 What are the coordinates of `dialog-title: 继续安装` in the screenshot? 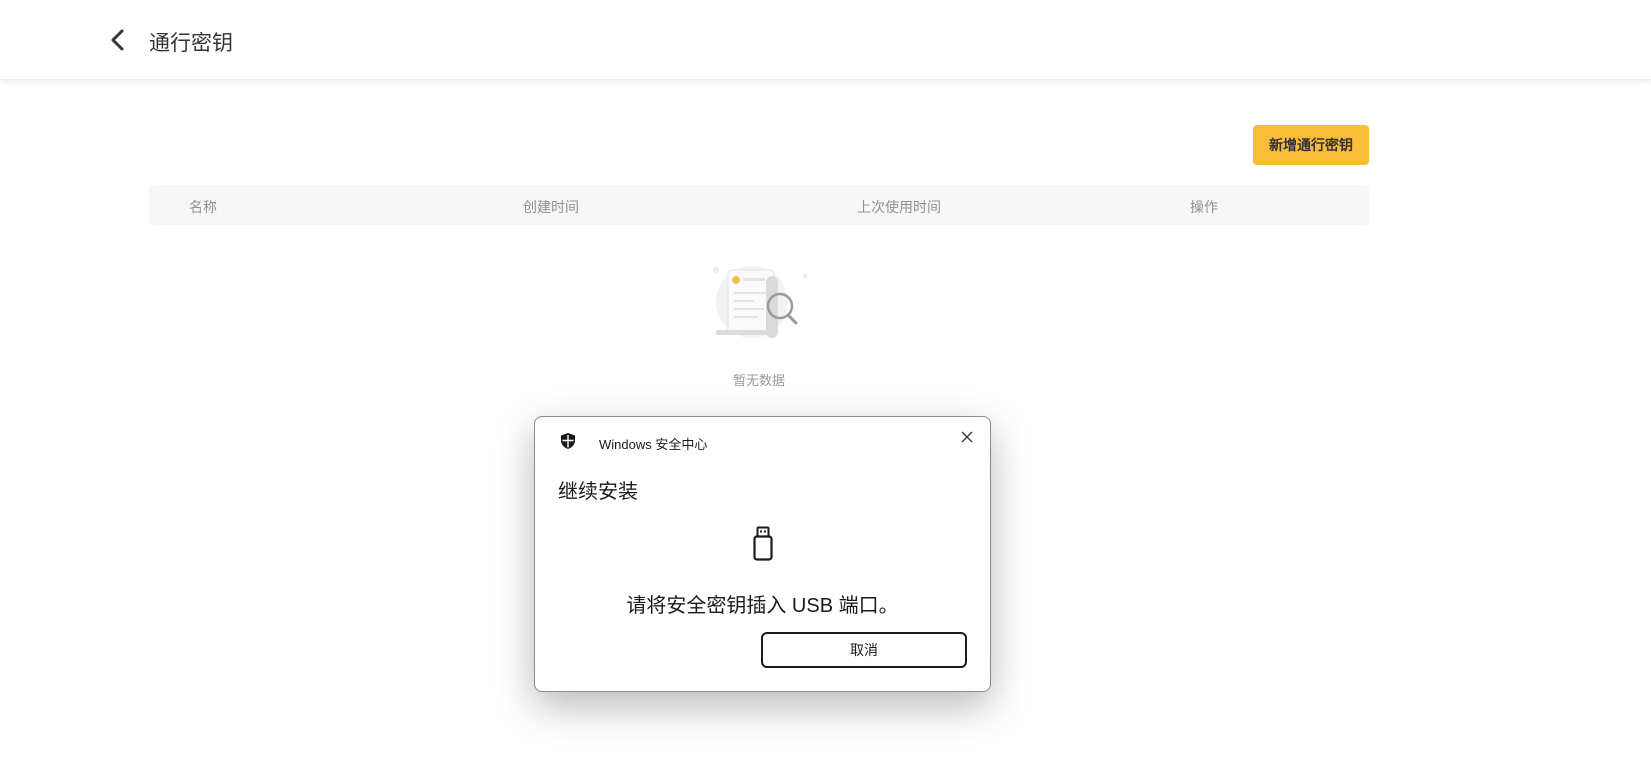 It's located at (598, 492).